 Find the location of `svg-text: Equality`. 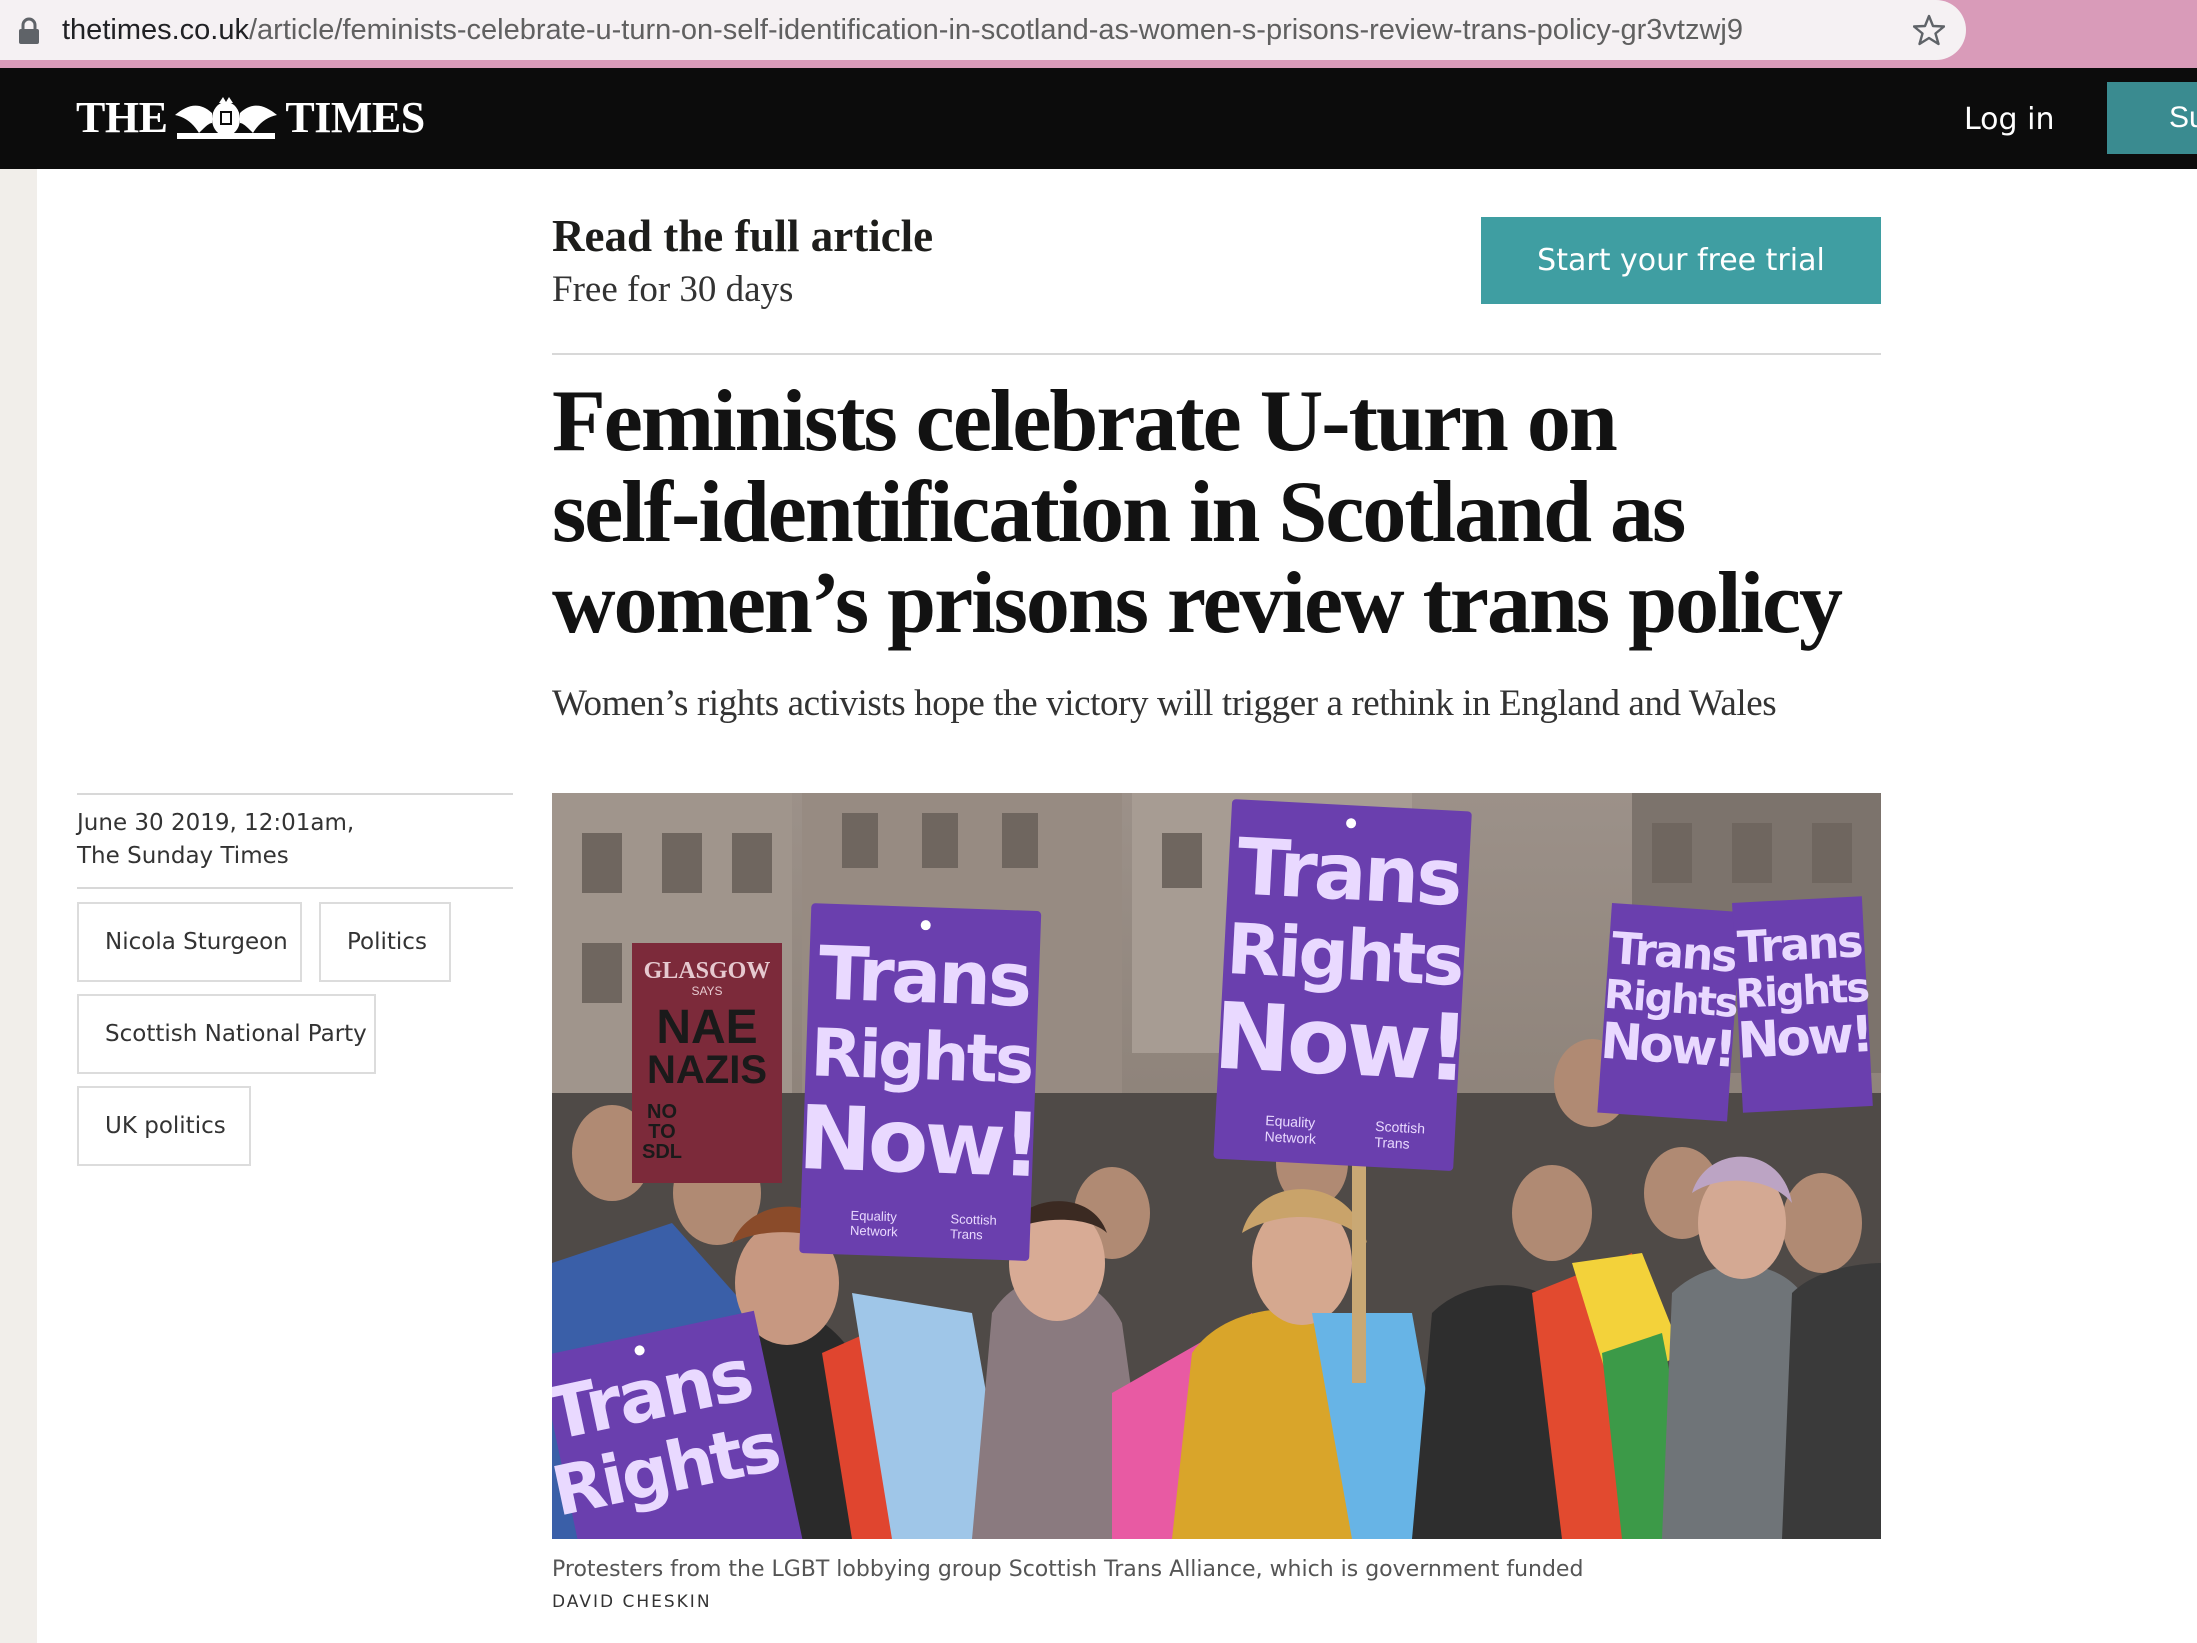

svg-text: Equality is located at coordinates (873, 1216).